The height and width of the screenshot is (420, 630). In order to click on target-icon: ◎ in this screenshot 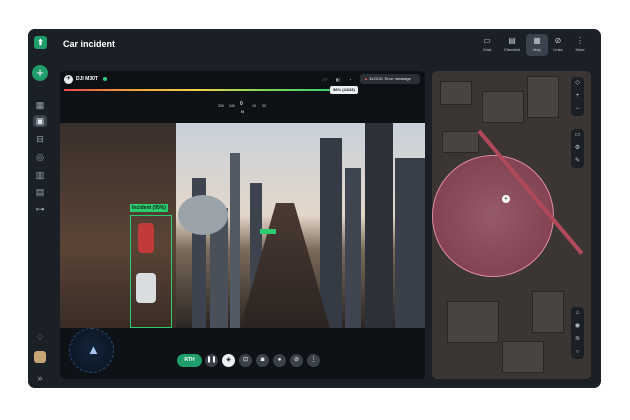, I will do `click(40, 157)`.